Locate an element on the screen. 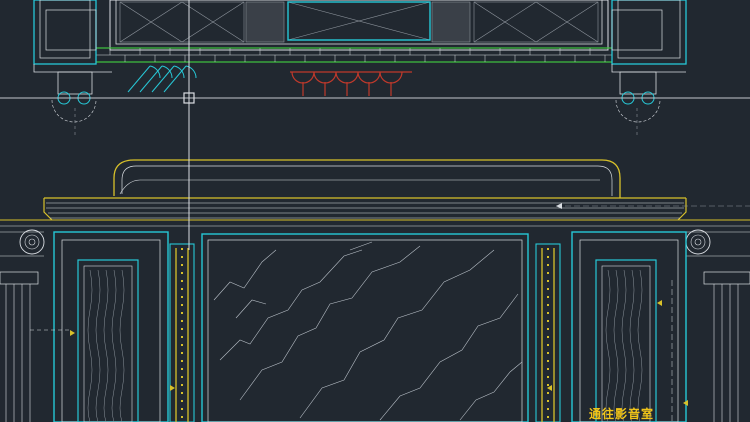  annotation-label: 通往影音室 is located at coordinates (622, 414).